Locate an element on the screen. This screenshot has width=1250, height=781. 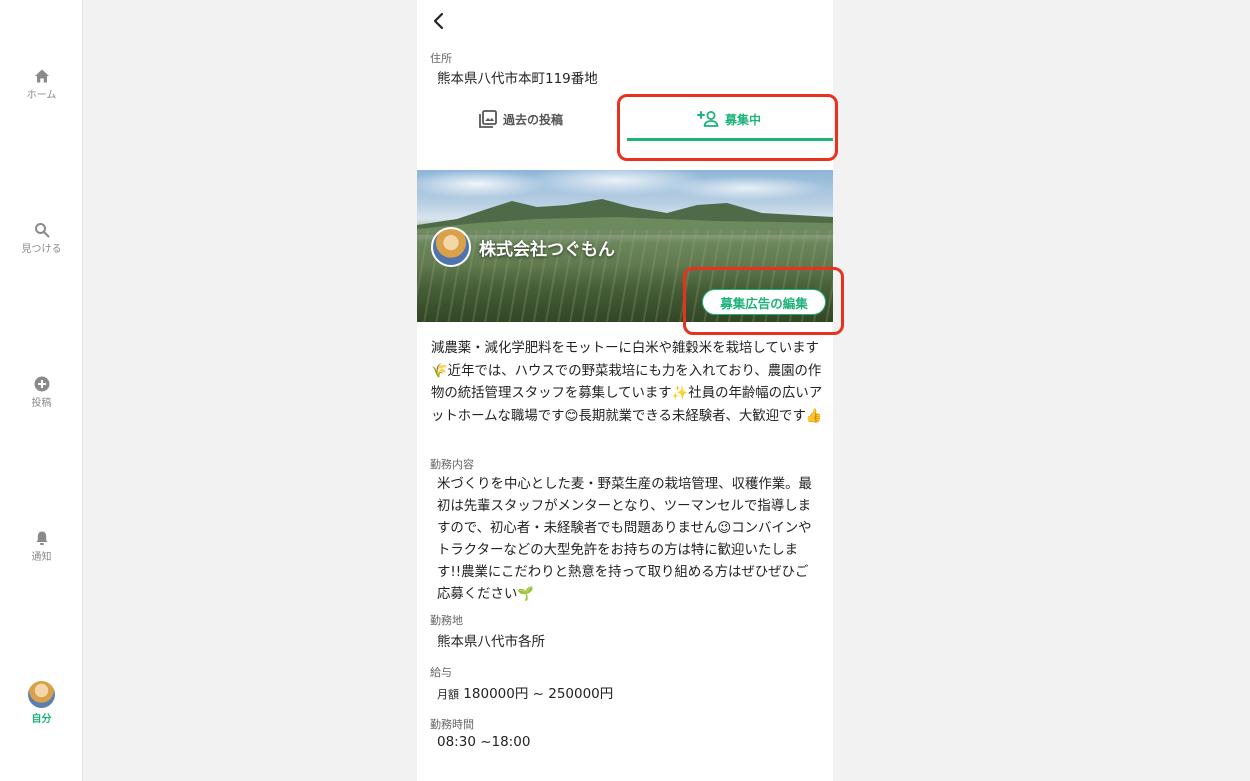
nav-profile: 自分 is located at coordinates (41, 703).